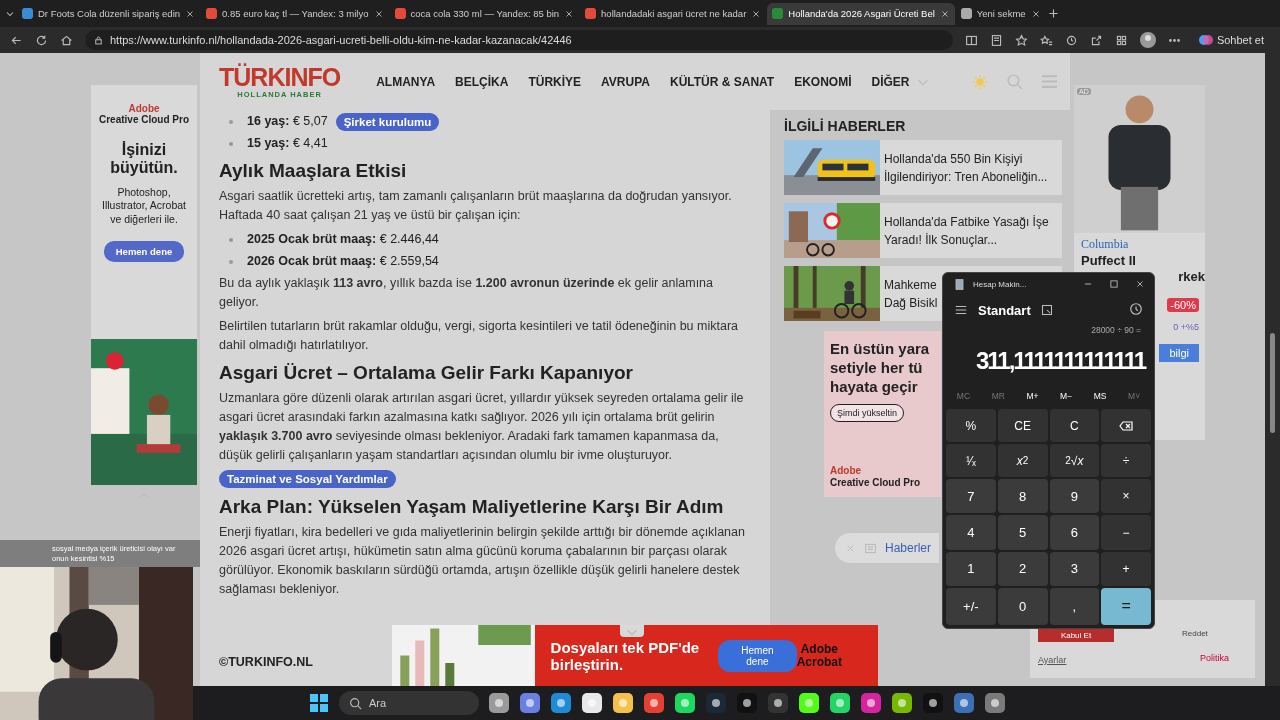  I want to click on key-button: ,, so click(1074, 606).